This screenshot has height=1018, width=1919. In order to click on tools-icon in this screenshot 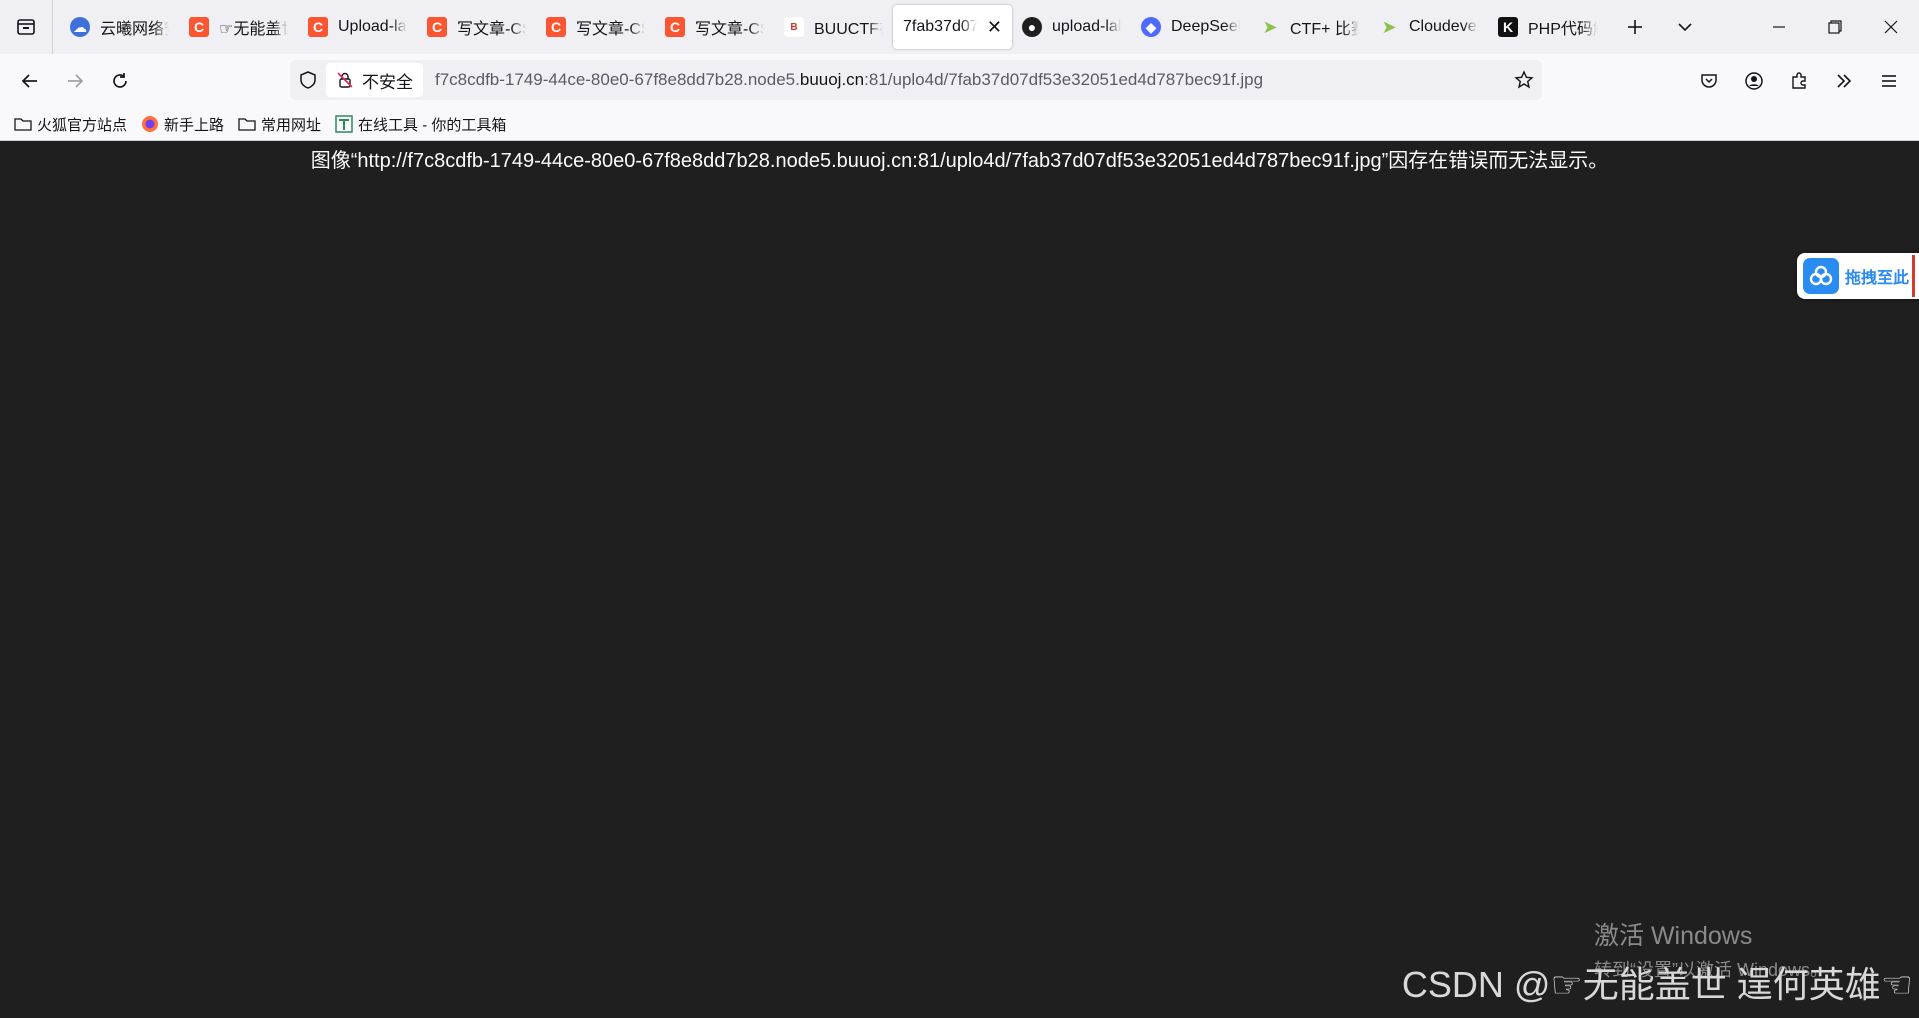, I will do `click(344, 124)`.